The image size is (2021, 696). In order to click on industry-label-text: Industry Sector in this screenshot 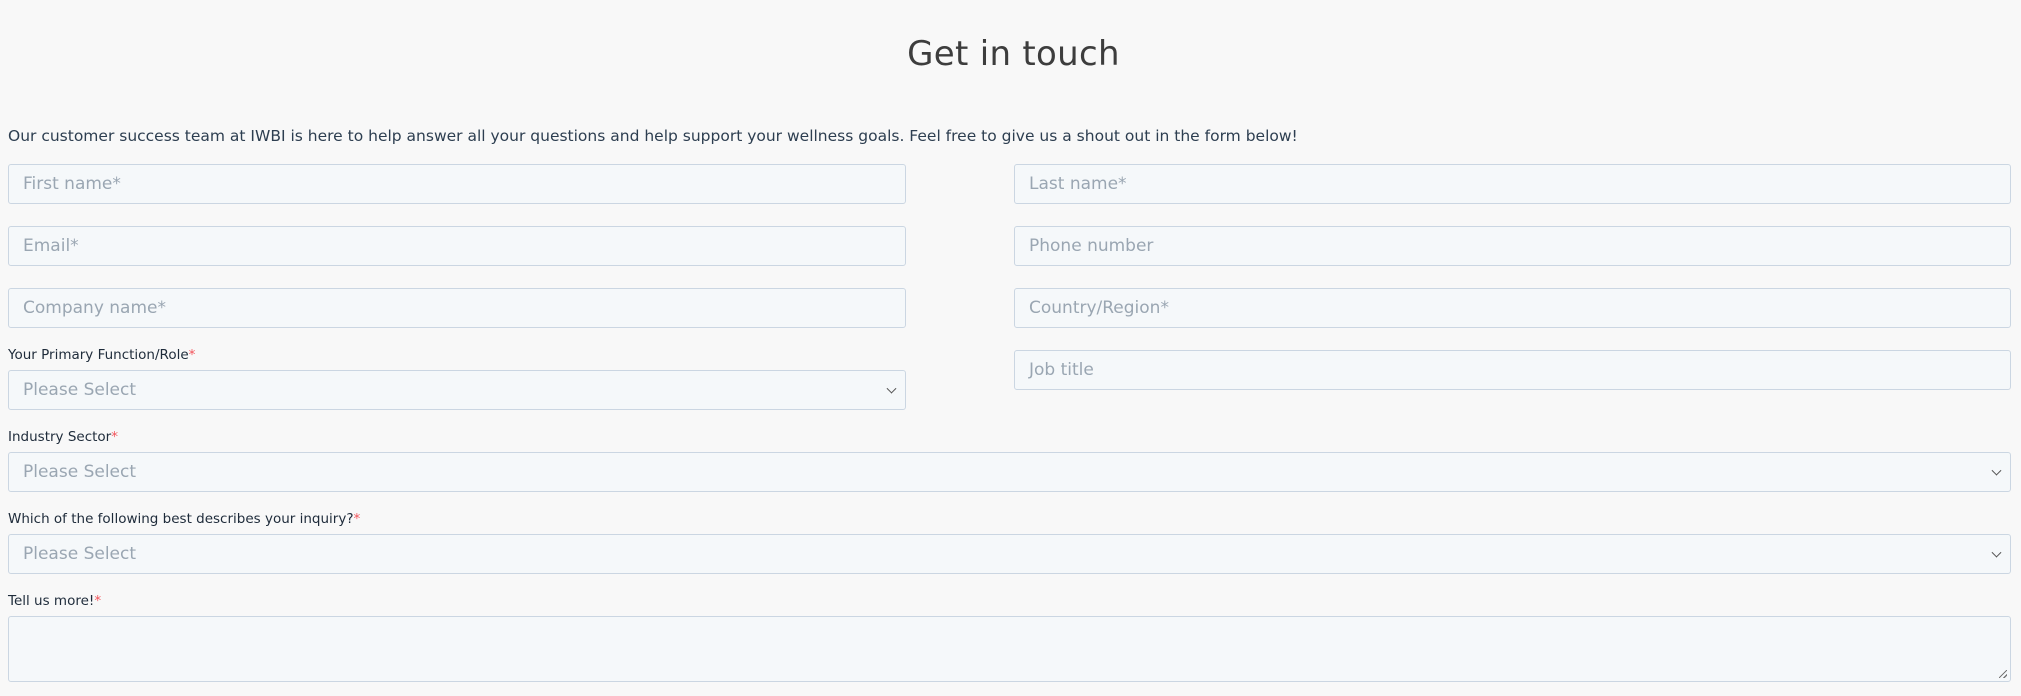, I will do `click(60, 437)`.